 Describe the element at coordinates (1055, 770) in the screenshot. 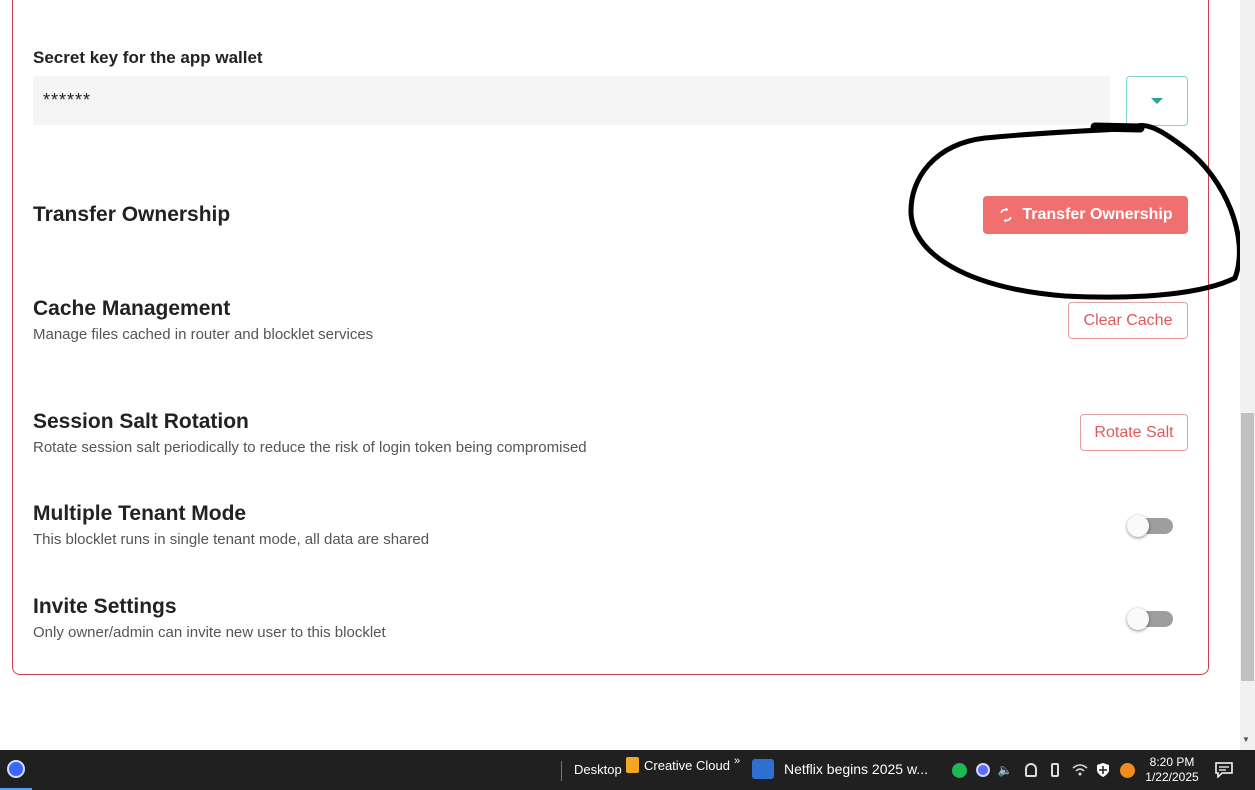

I see `usb-icon` at that location.